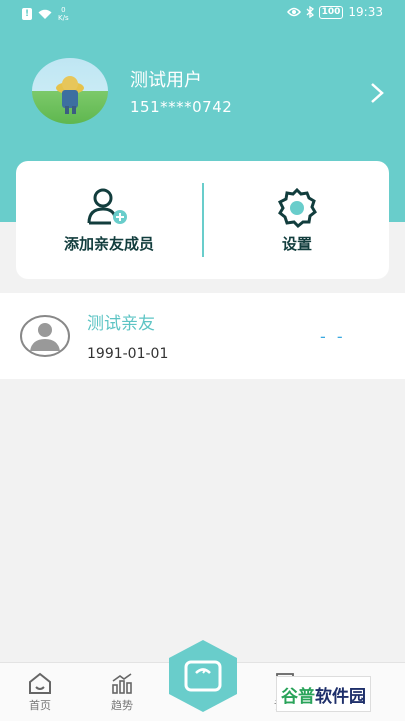  Describe the element at coordinates (108, 244) in the screenshot. I see `add-member-label: 添加亲友成员` at that location.